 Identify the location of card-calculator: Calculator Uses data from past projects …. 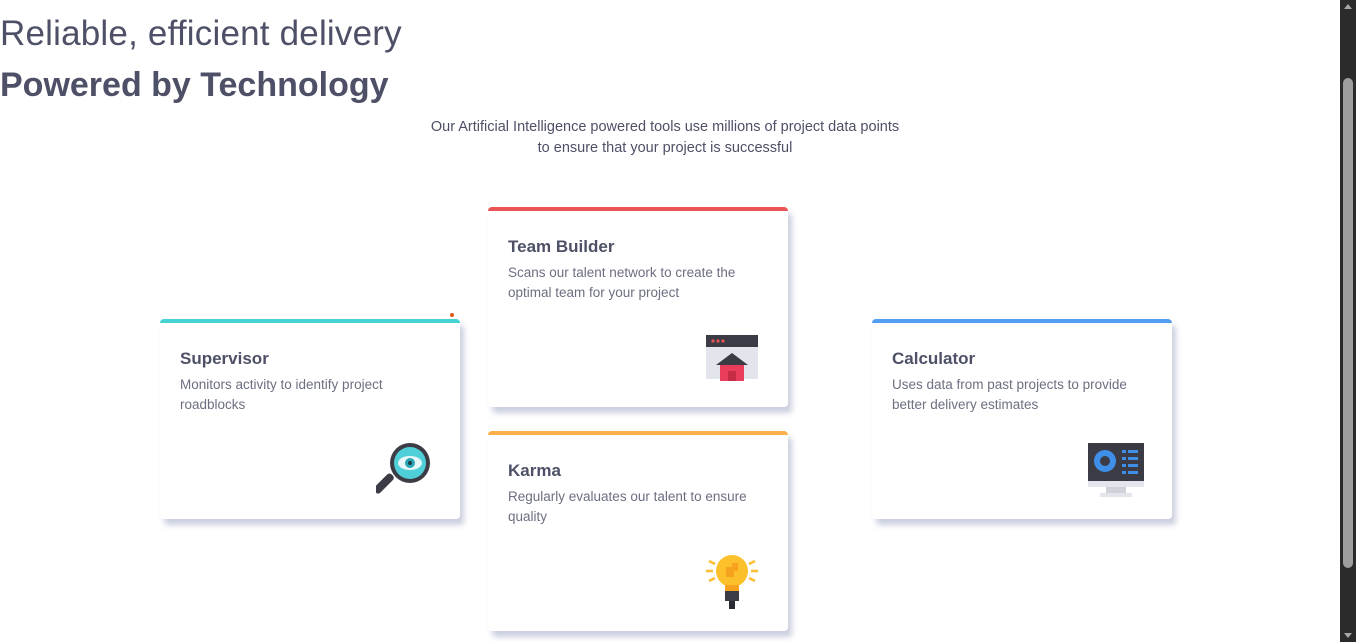
(1022, 419).